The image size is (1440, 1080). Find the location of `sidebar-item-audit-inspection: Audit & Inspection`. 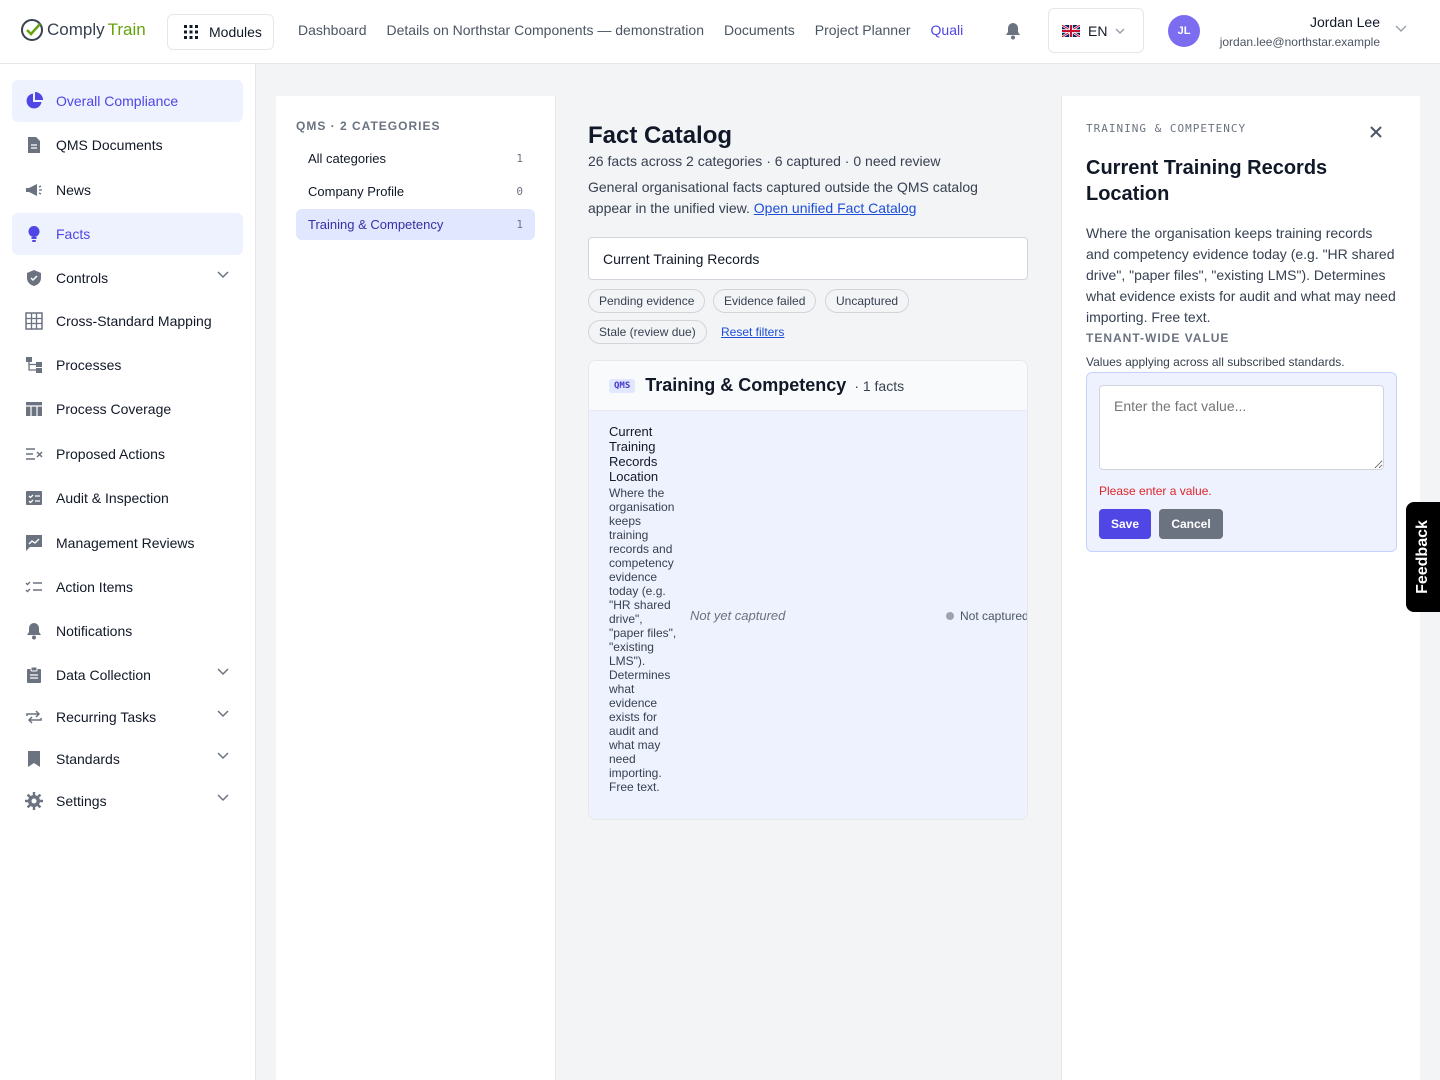

sidebar-item-audit-inspection: Audit & Inspection is located at coordinates (127, 498).